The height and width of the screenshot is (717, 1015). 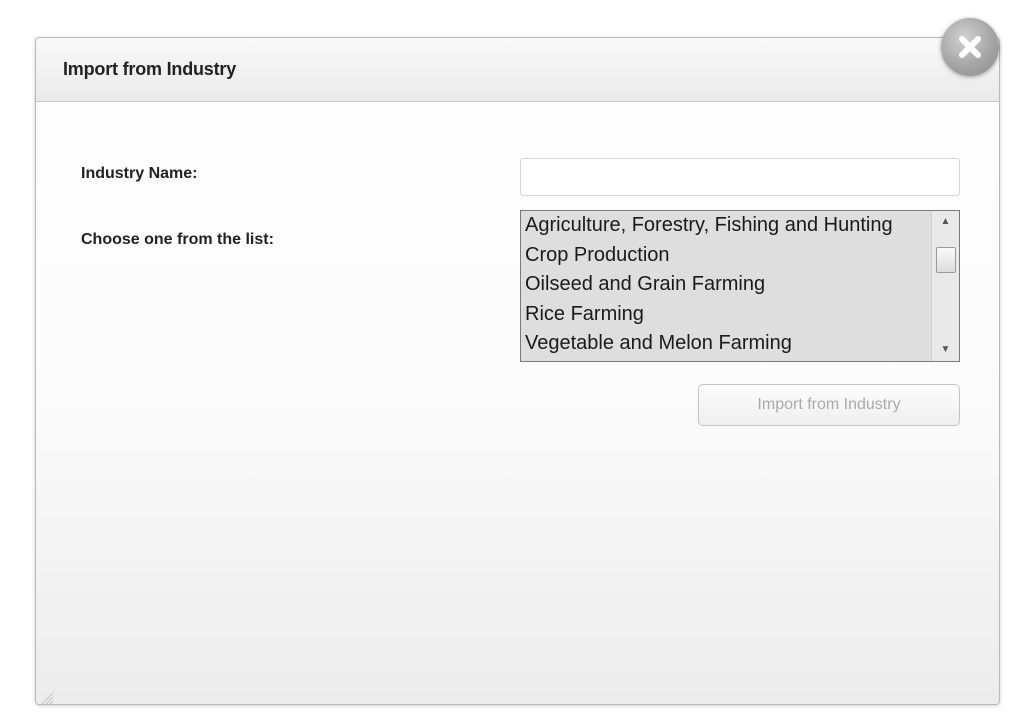 What do you see at coordinates (945, 286) in the screenshot?
I see `list-scrollbar: ▲ ▼` at bounding box center [945, 286].